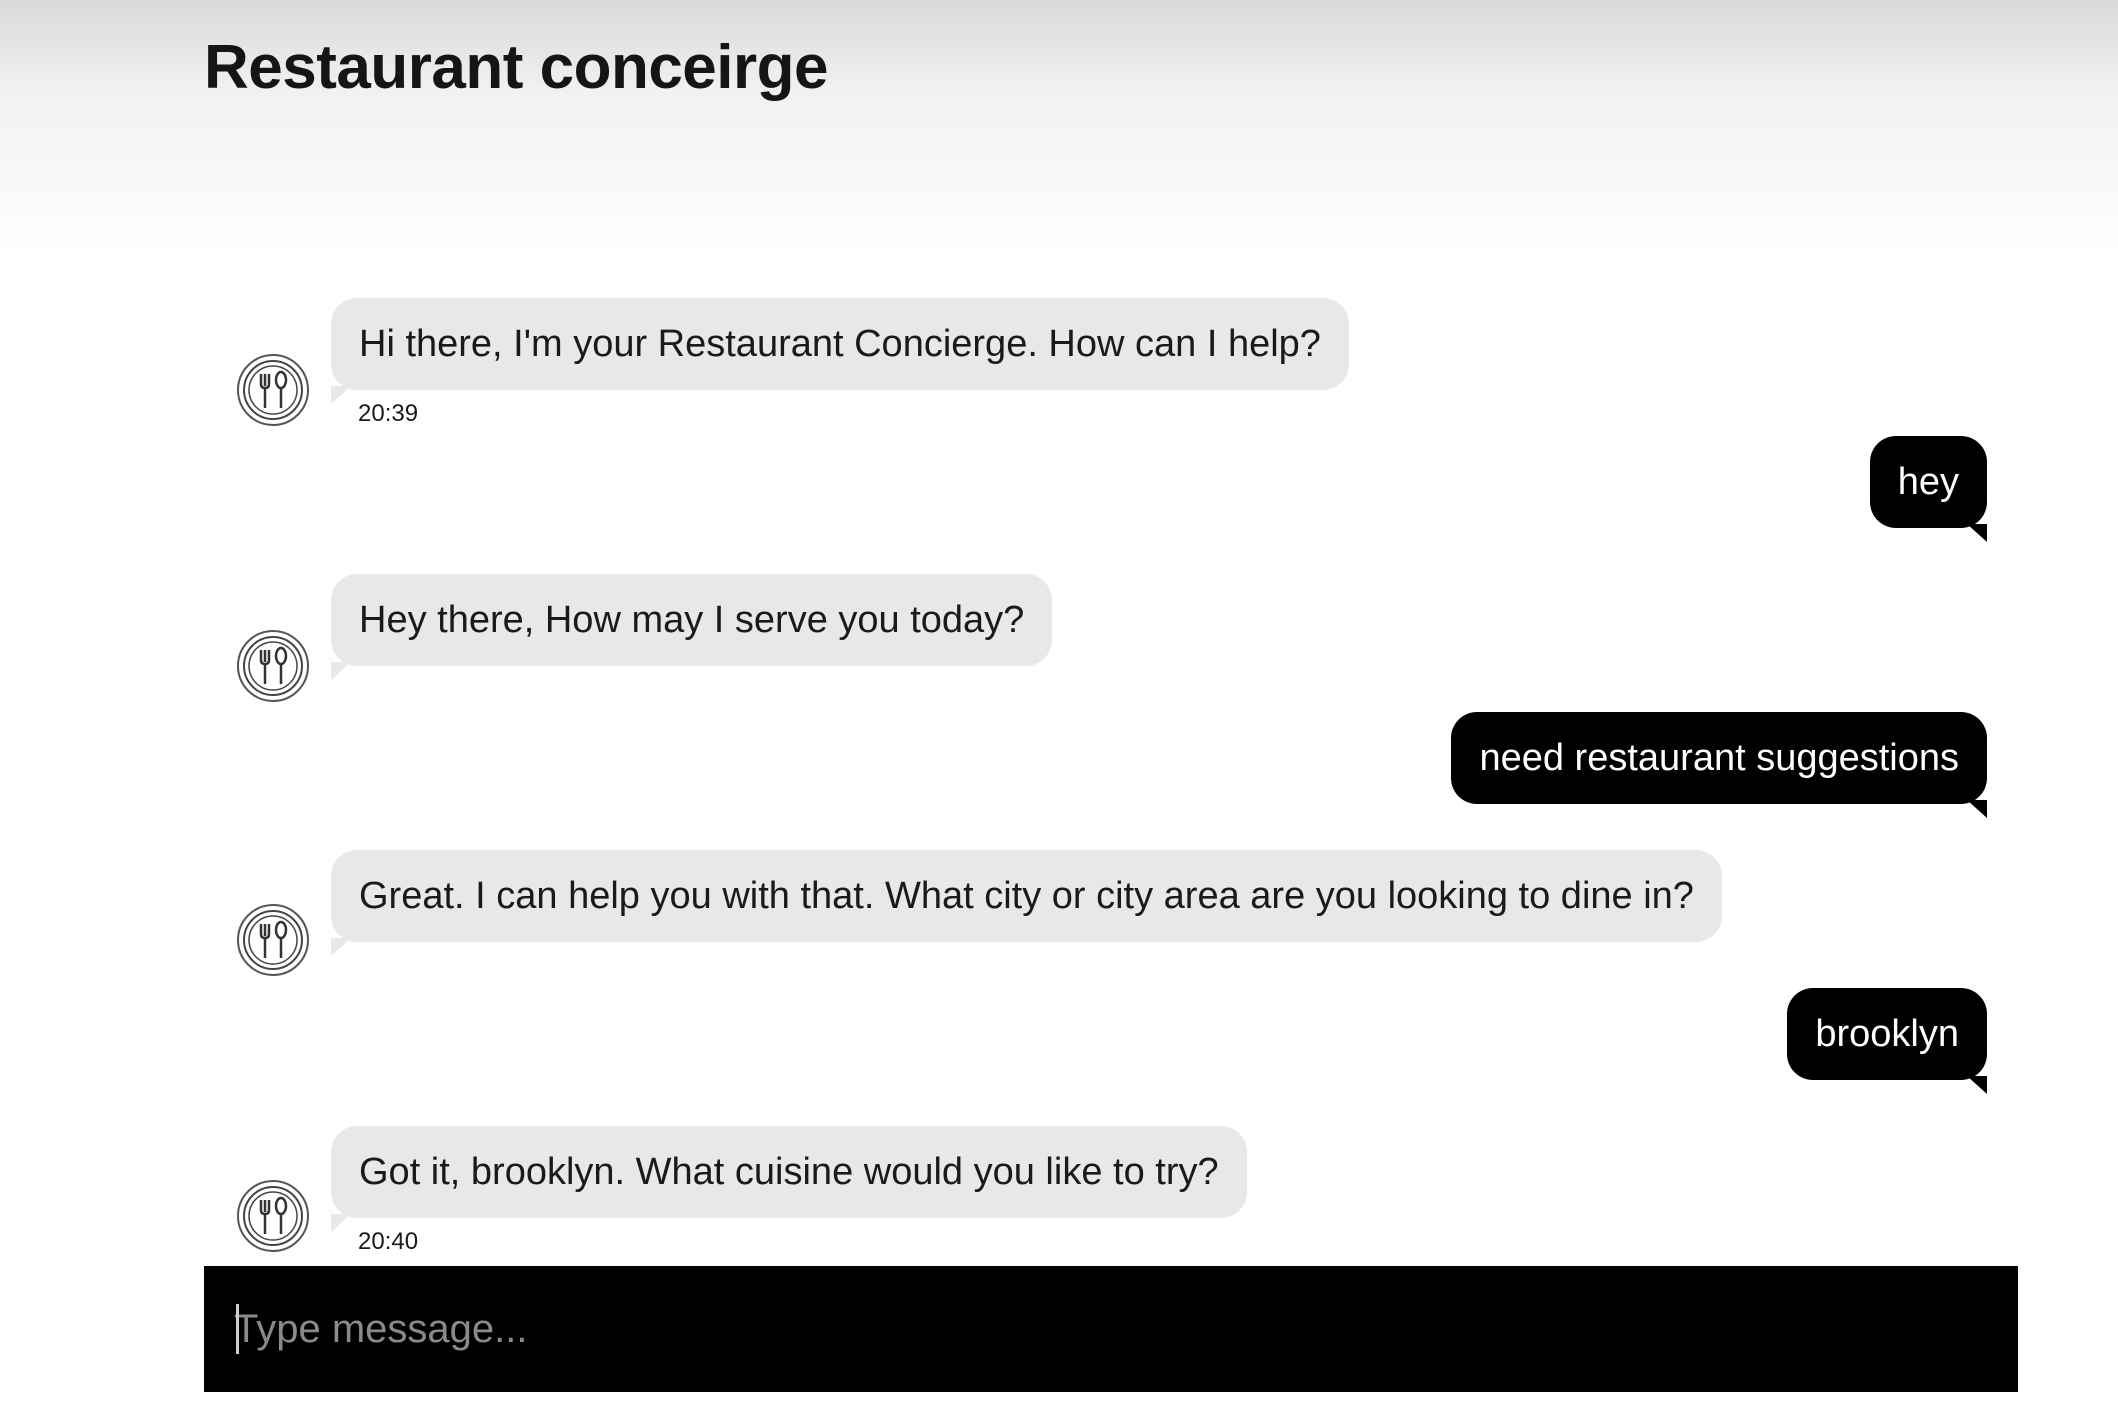 The width and height of the screenshot is (2118, 1404). Describe the element at coordinates (388, 413) in the screenshot. I see `message-timestamp: 20:39` at that location.